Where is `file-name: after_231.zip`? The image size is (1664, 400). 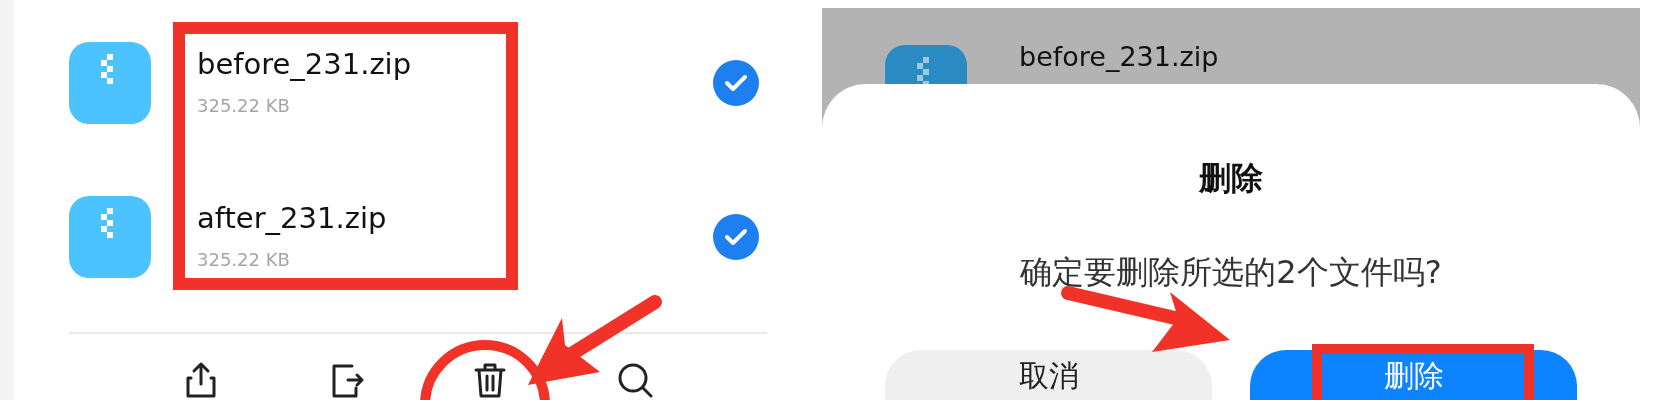 file-name: after_231.zip is located at coordinates (292, 218).